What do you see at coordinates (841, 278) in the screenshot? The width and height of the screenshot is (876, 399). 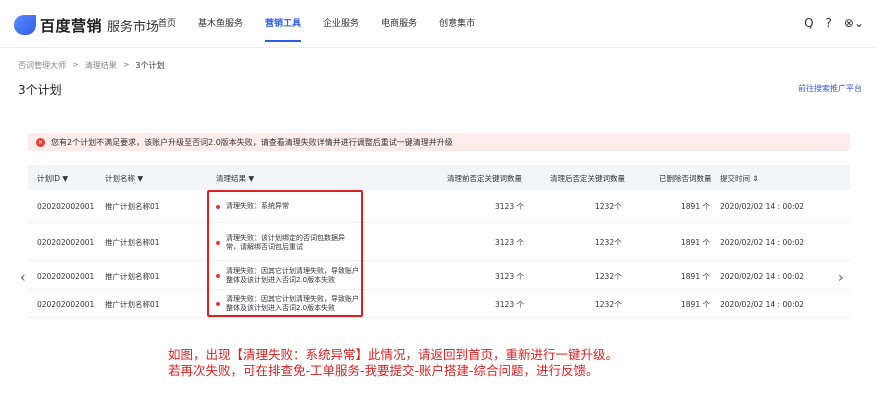 I see `chevron-right-icon: ›` at bounding box center [841, 278].